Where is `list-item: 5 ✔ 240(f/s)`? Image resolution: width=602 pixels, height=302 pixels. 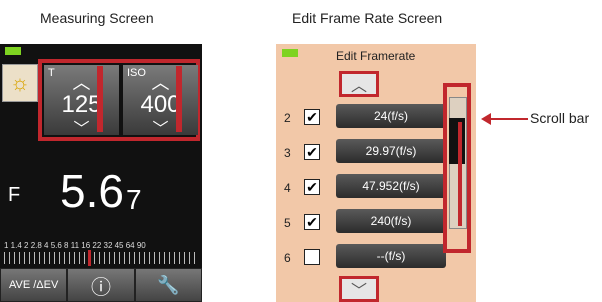
list-item: 5 ✔ 240(f/s) is located at coordinates (374, 223).